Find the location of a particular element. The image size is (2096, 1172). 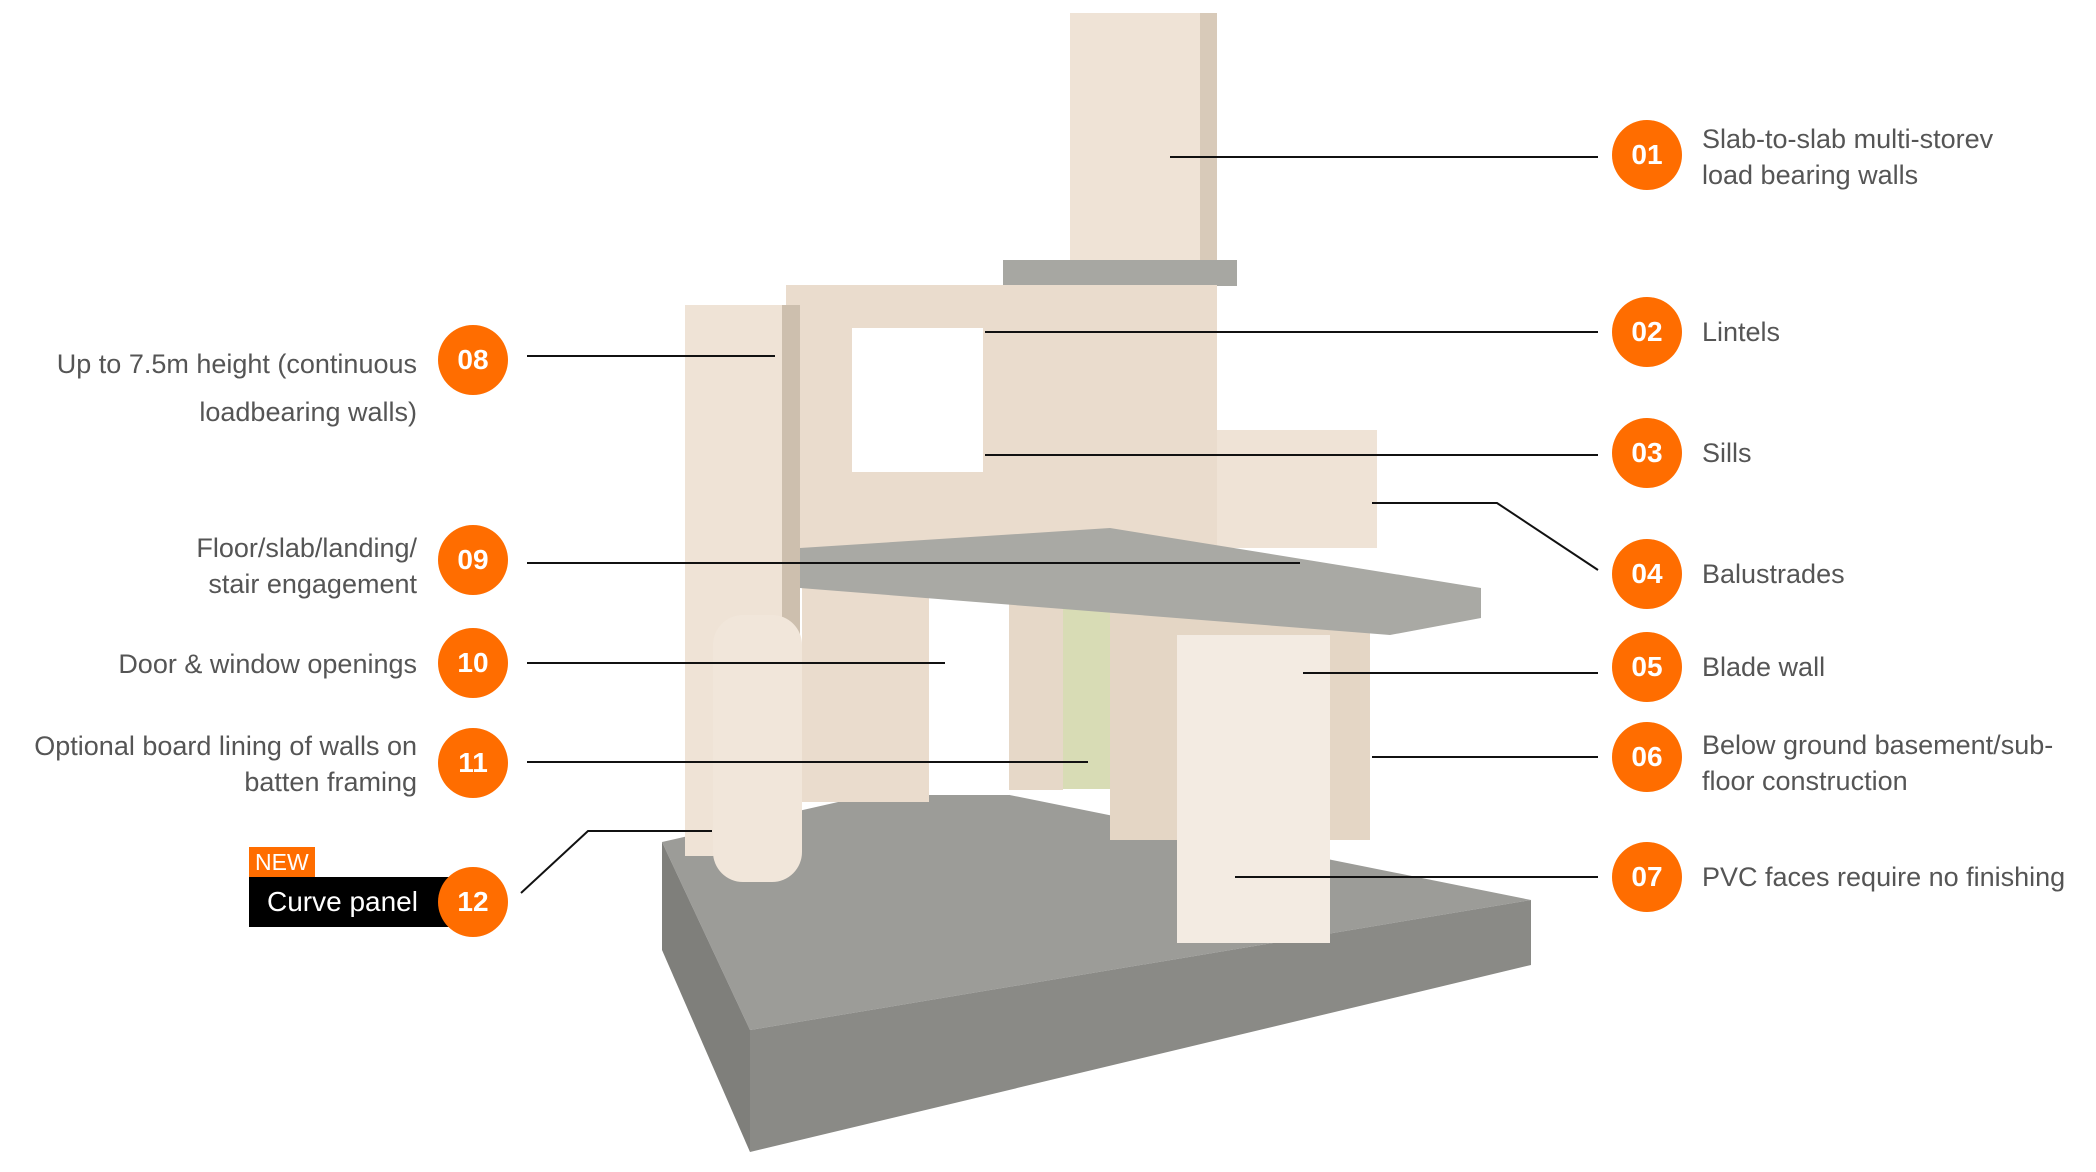

balustrade-wall is located at coordinates (1297, 489).